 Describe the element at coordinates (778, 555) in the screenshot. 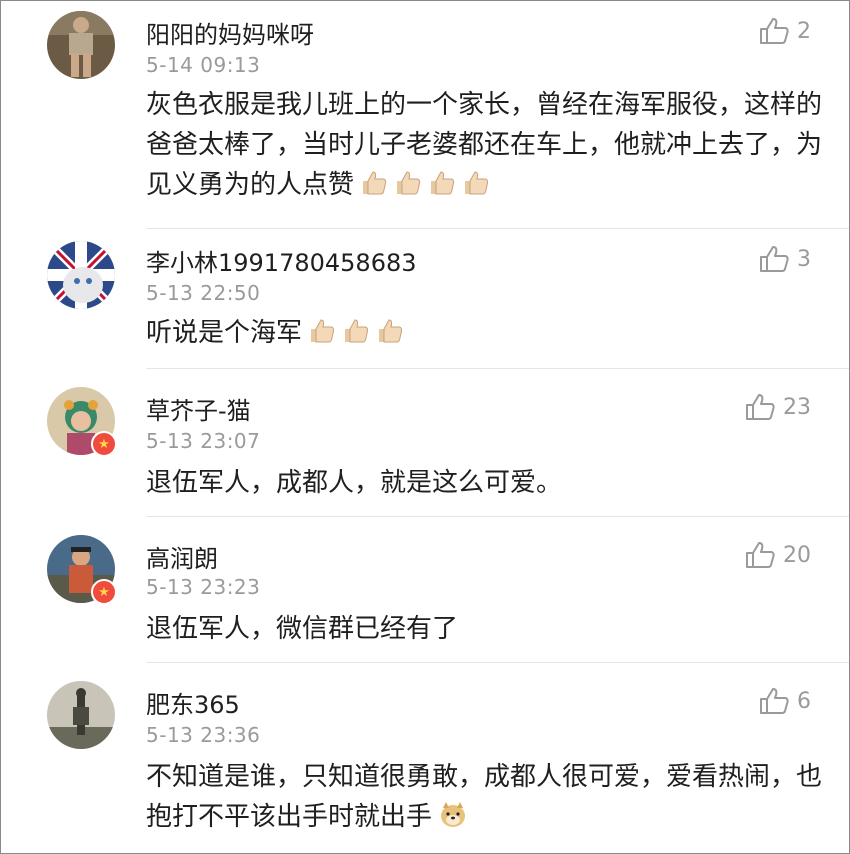

I see `like-button: 20` at that location.